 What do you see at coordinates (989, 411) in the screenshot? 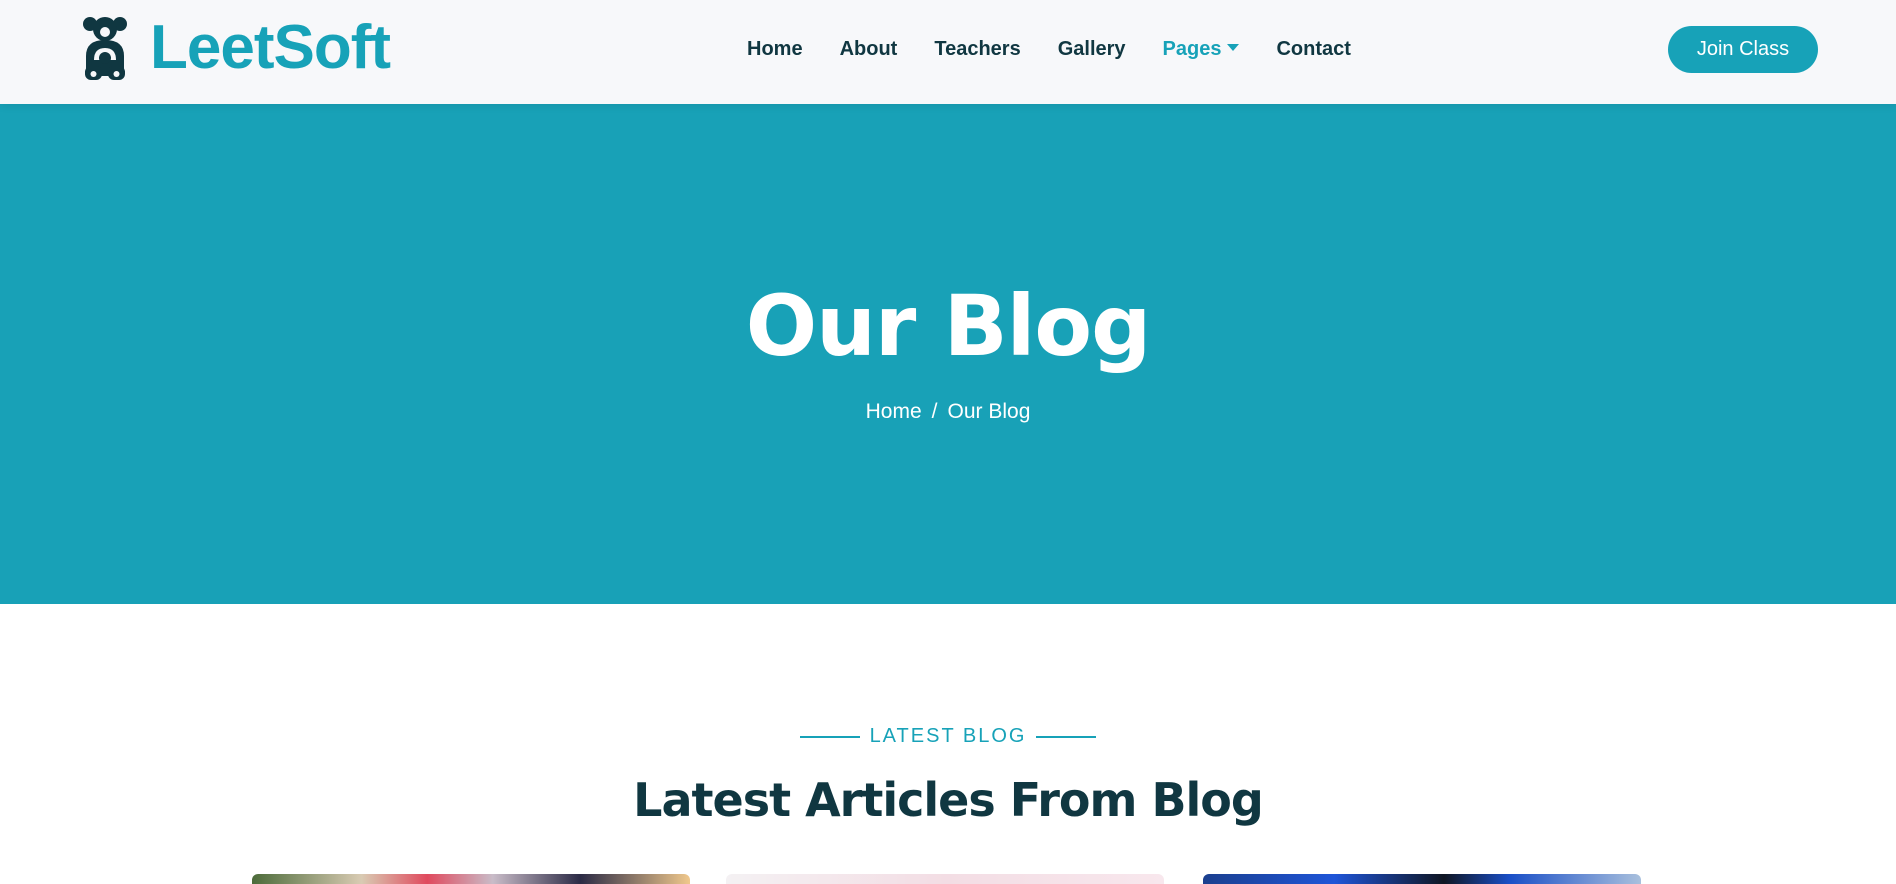
I see `breadcrumb-current: Our Blog` at bounding box center [989, 411].